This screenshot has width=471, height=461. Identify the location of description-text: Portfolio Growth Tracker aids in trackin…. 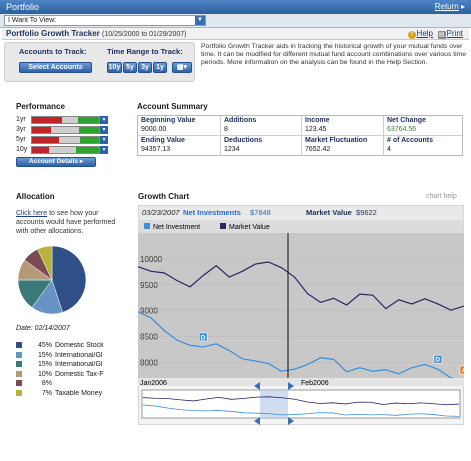
(334, 55).